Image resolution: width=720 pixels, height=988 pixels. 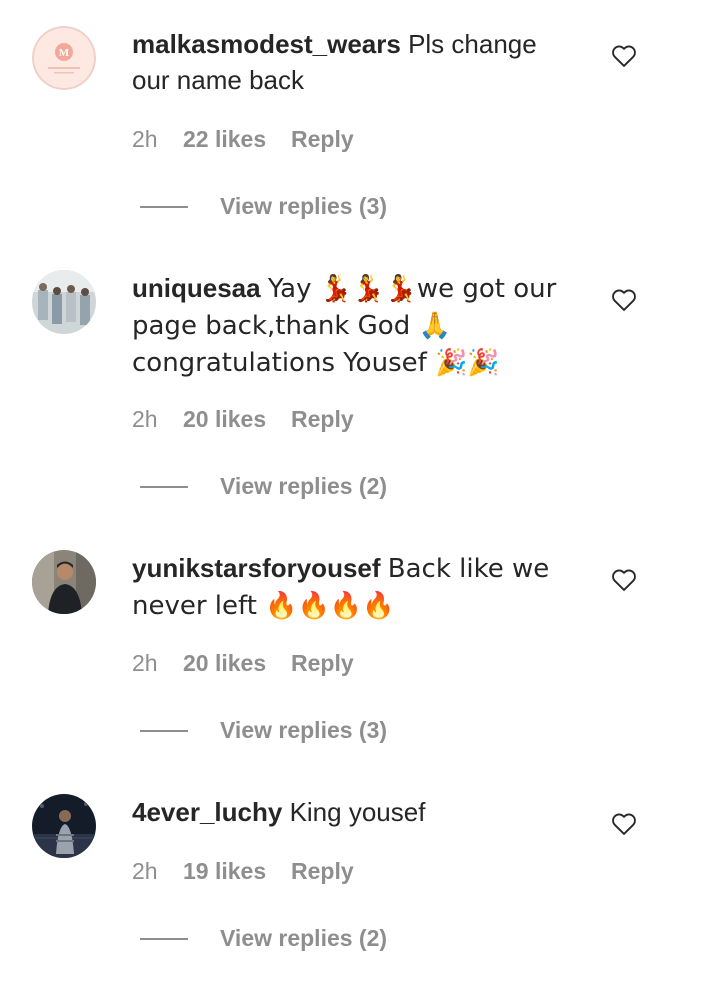 I want to click on svg-text: M, so click(x=64, y=53).